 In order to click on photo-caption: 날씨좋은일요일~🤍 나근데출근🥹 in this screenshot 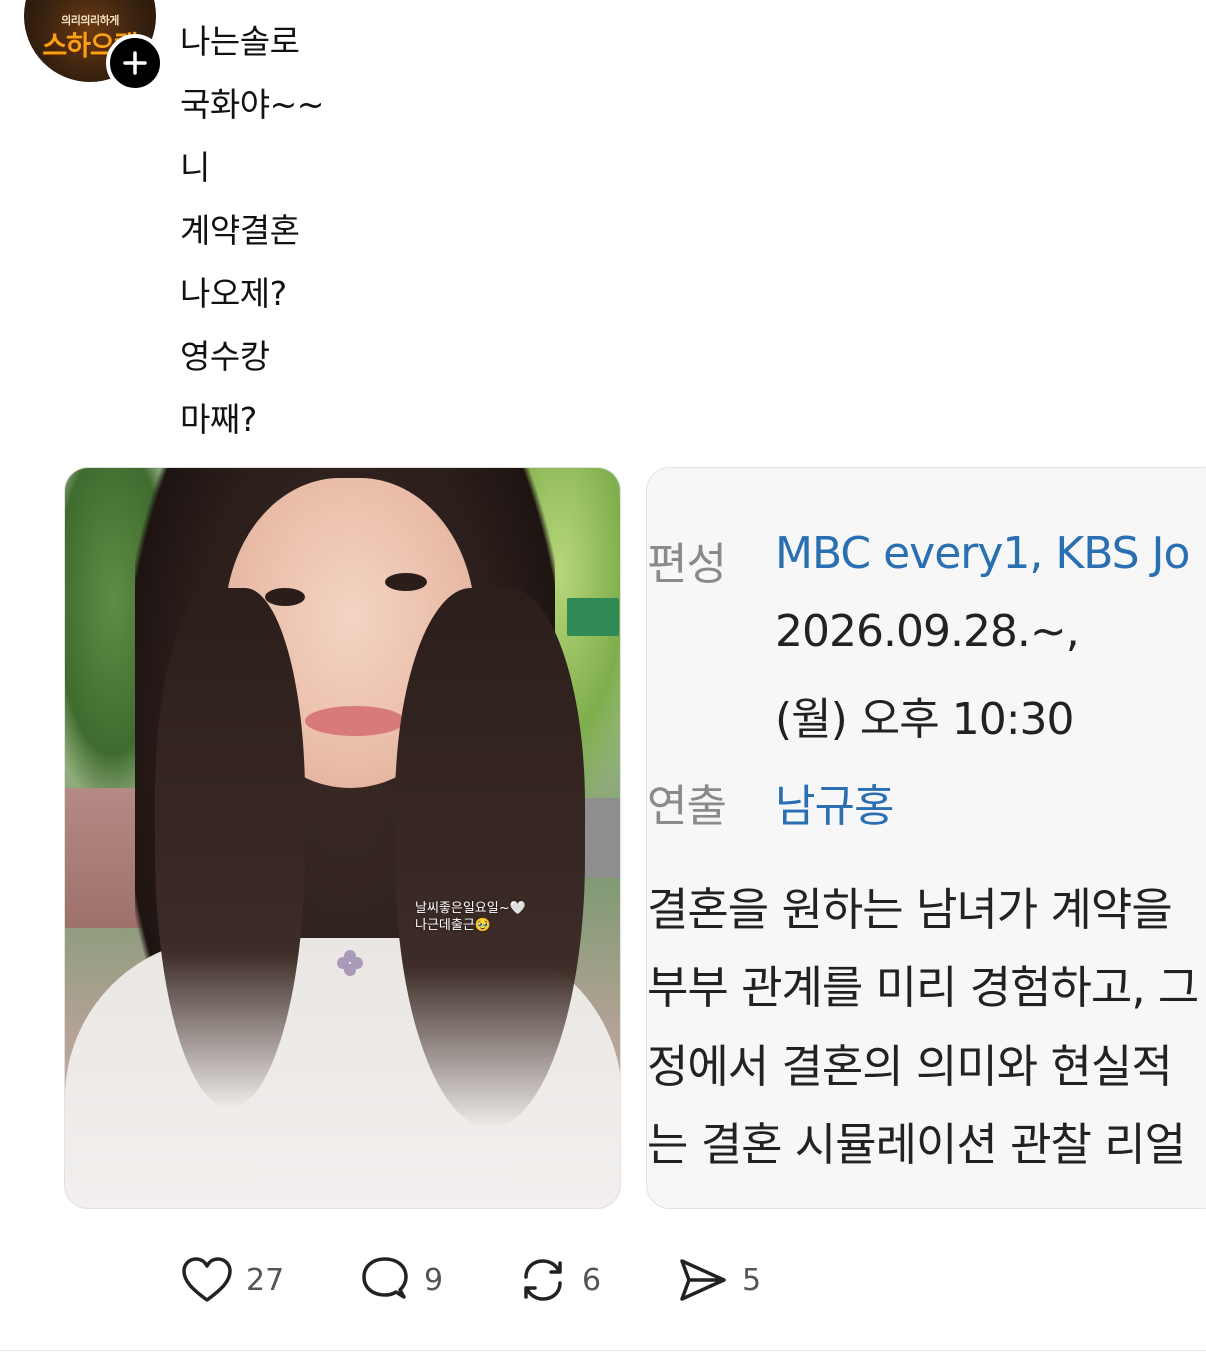, I will do `click(470, 917)`.